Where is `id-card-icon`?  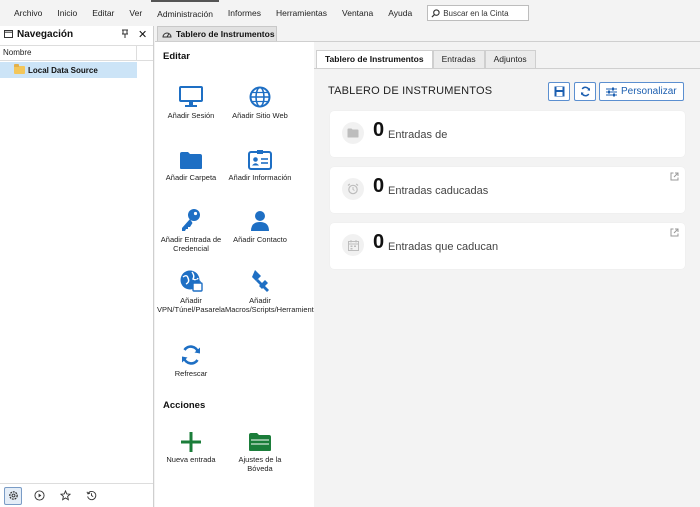 id-card-icon is located at coordinates (260, 160).